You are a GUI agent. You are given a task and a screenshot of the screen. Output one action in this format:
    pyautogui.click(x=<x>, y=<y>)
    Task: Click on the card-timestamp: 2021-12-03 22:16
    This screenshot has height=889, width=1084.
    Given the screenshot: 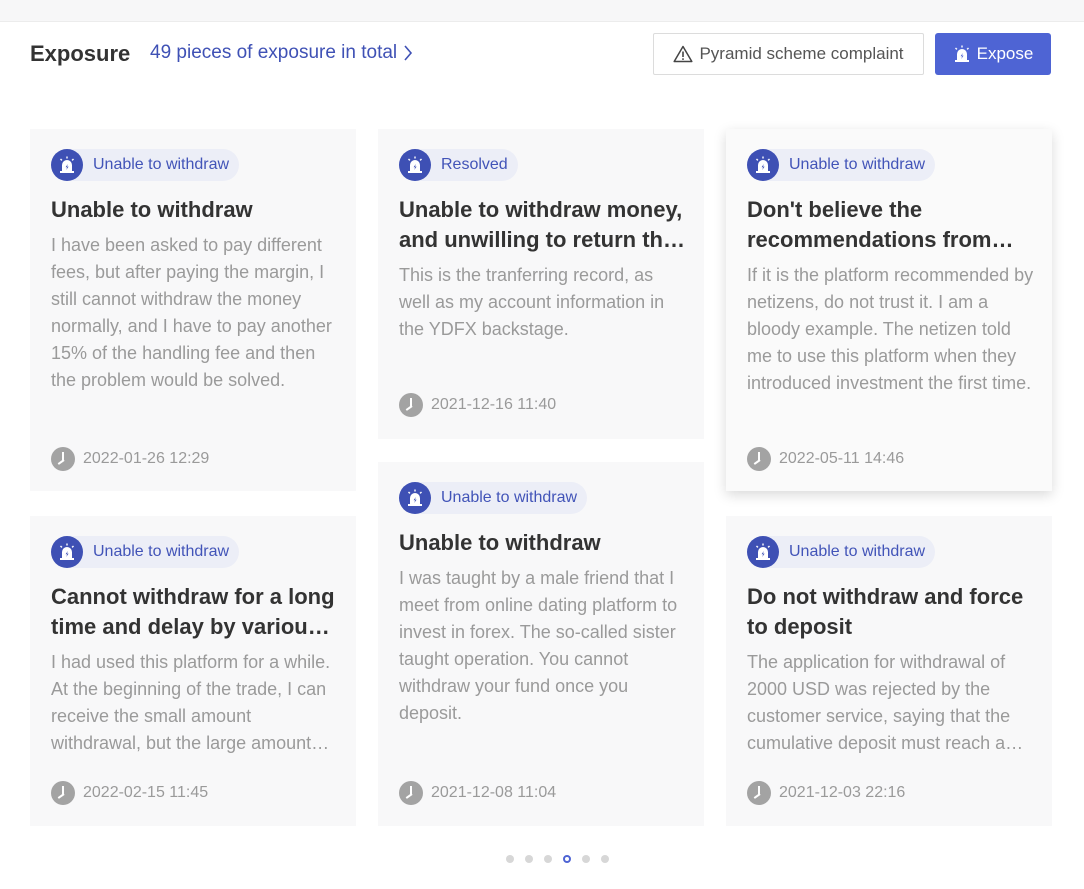 What is the action you would take?
    pyautogui.click(x=826, y=793)
    